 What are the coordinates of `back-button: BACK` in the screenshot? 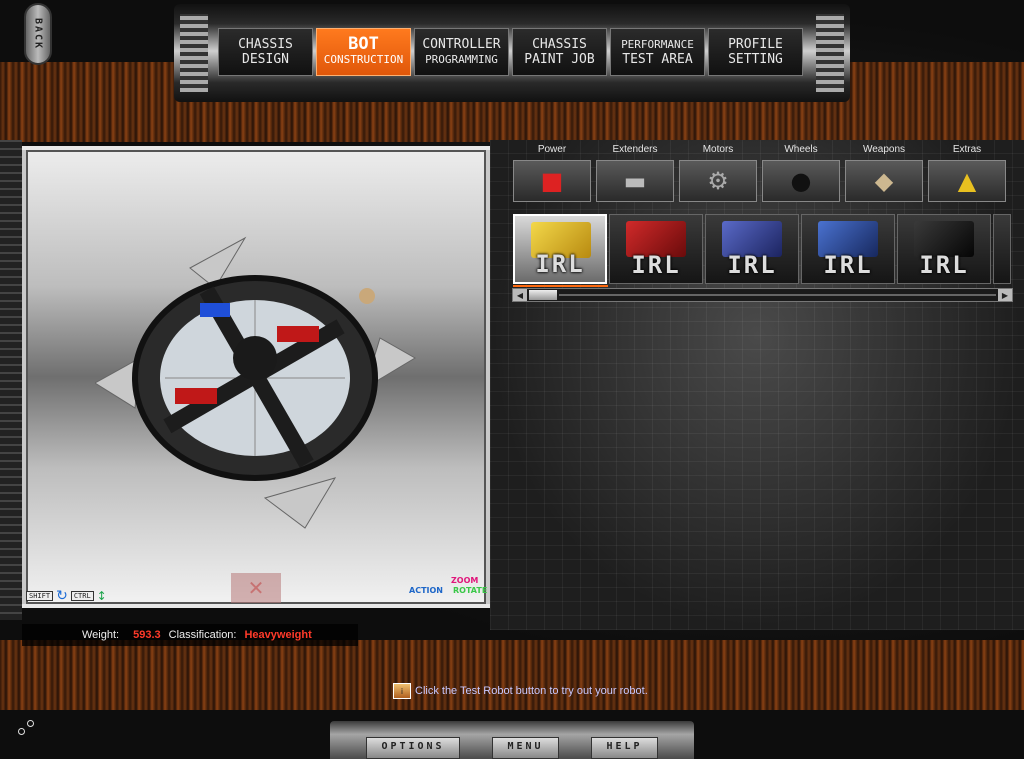 It's located at (38, 34).